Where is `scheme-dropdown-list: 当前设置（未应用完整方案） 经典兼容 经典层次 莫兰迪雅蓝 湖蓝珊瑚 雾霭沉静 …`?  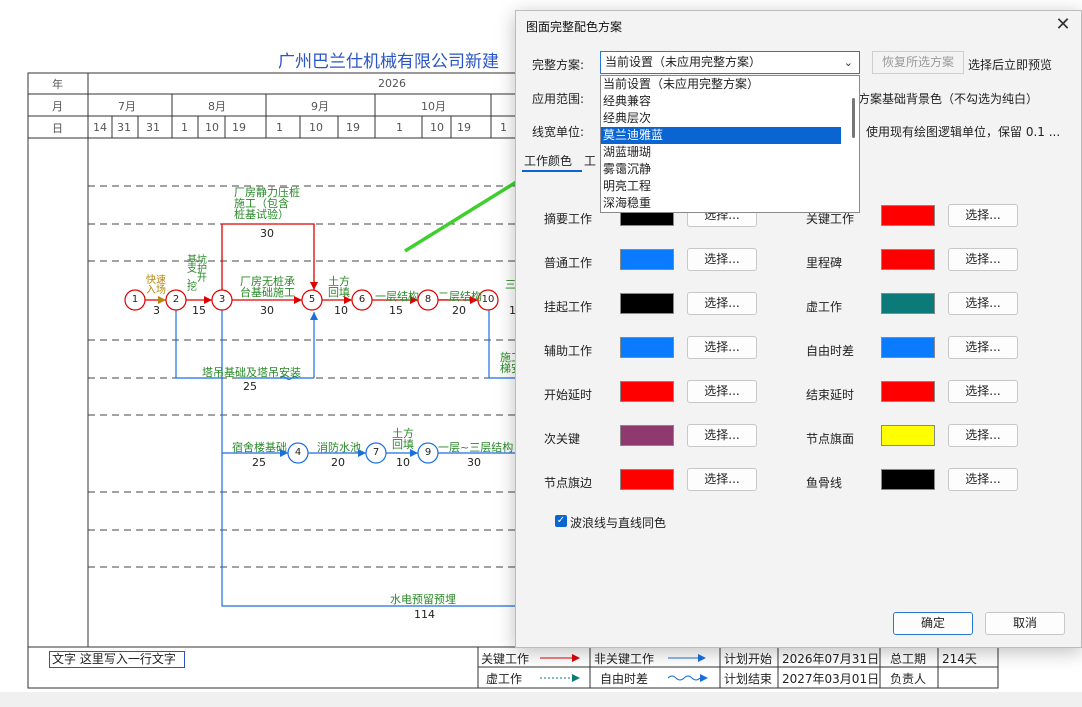
scheme-dropdown-list: 当前设置（未应用完整方案） 经典兼容 经典层次 莫兰迪雅蓝 湖蓝珊瑚 雾霭沉静 … is located at coordinates (730, 144).